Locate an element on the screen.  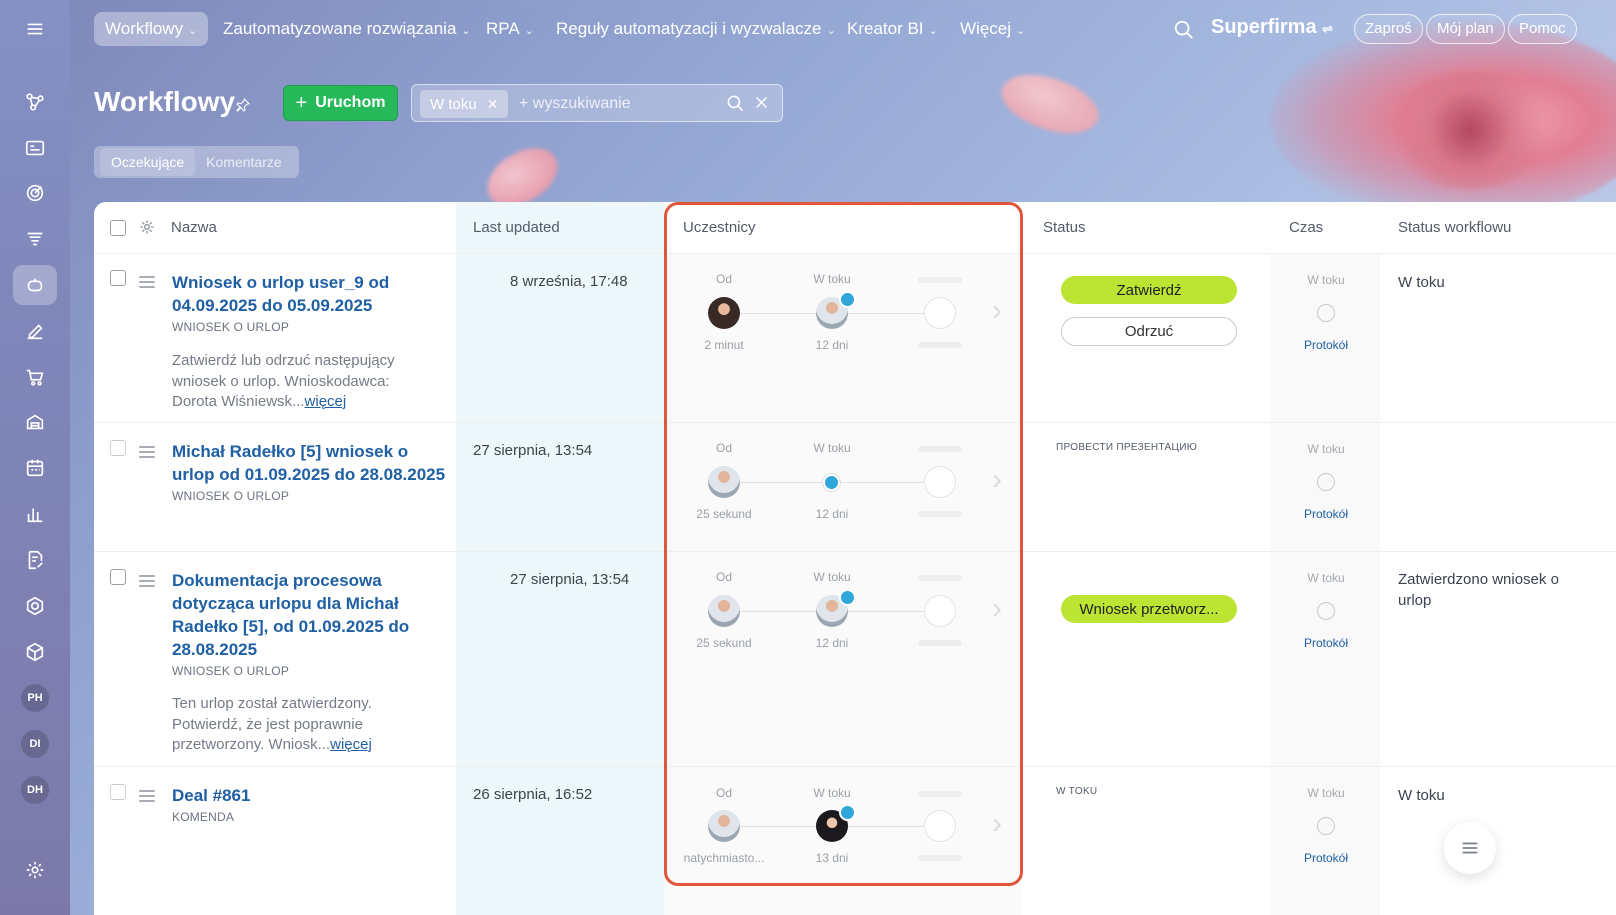
close-icon: ✕ is located at coordinates (493, 104).